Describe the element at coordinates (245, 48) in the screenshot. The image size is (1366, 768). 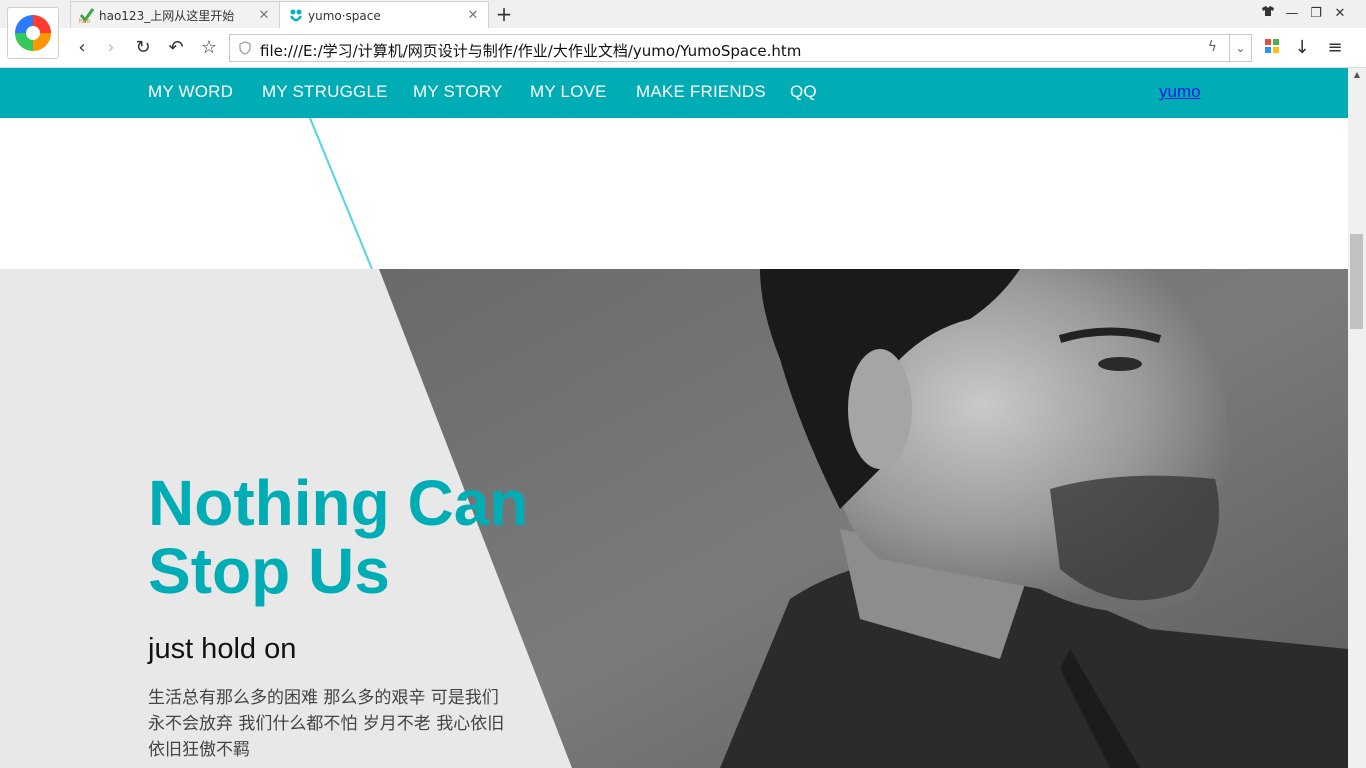
I see `security-shield-icon` at that location.